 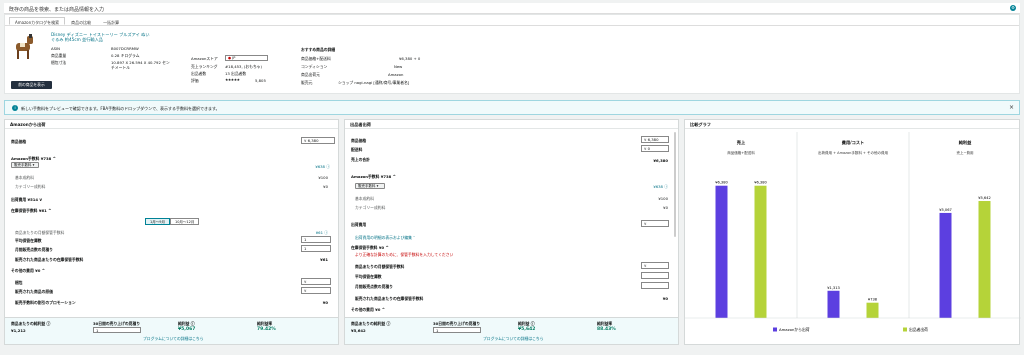 What do you see at coordinates (370, 186) in the screenshot?
I see `seller-fee-select: 販売手数料 ▾` at bounding box center [370, 186].